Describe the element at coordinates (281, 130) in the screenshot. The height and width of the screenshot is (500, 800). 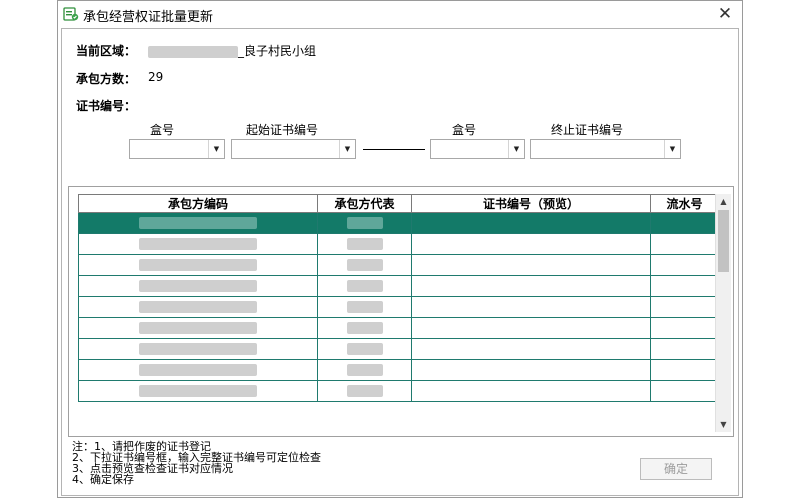
I see `start-cert-label: 起始证书编号` at that location.